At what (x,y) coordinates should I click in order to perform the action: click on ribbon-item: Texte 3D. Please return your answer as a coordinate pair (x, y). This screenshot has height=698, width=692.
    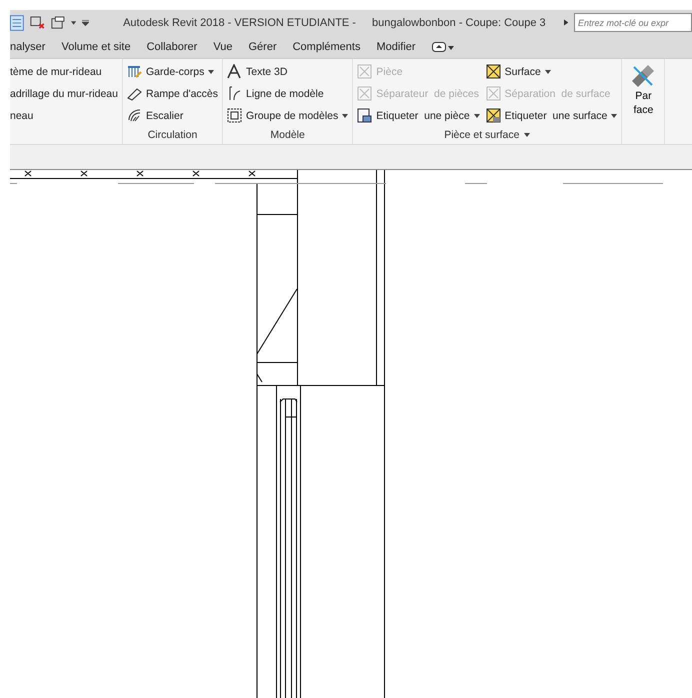
    Looking at the image, I should click on (287, 71).